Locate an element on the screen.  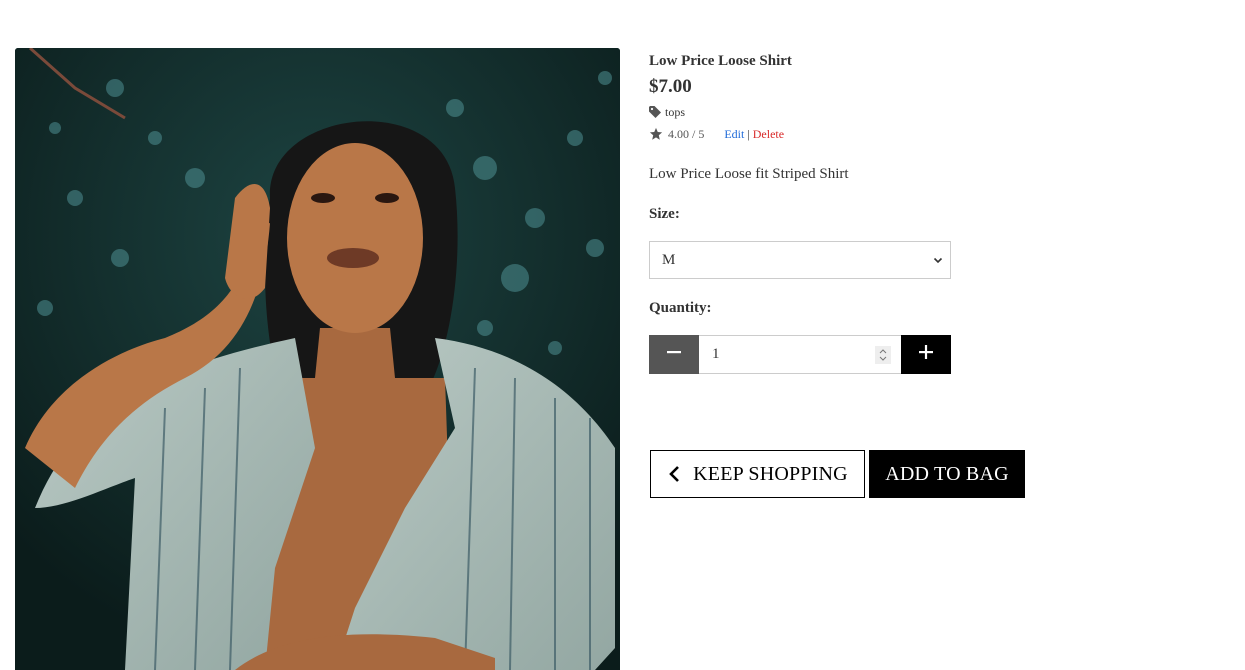
keep-shopping-button: KEEP SHOPPING is located at coordinates (757, 474).